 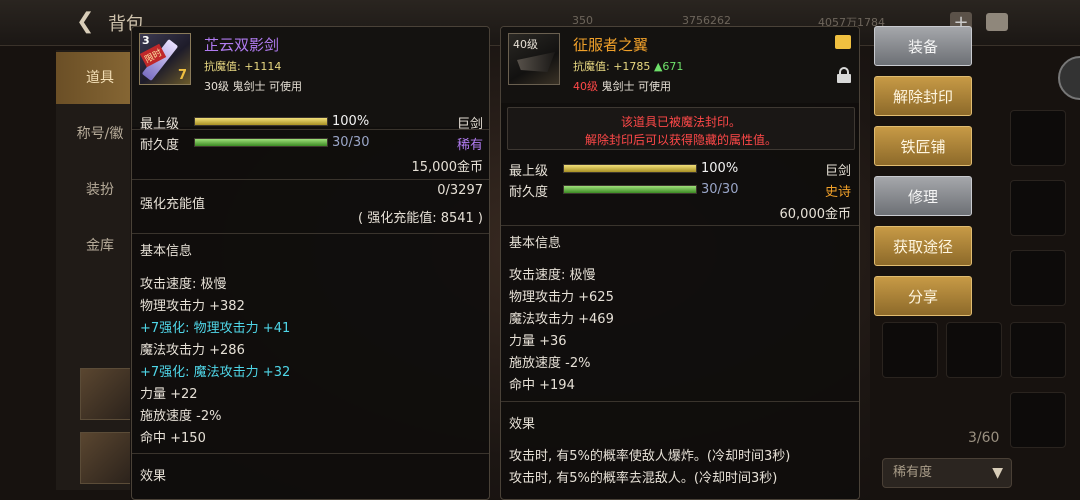 I want to click on inventory-count: 3/60, so click(x=984, y=438).